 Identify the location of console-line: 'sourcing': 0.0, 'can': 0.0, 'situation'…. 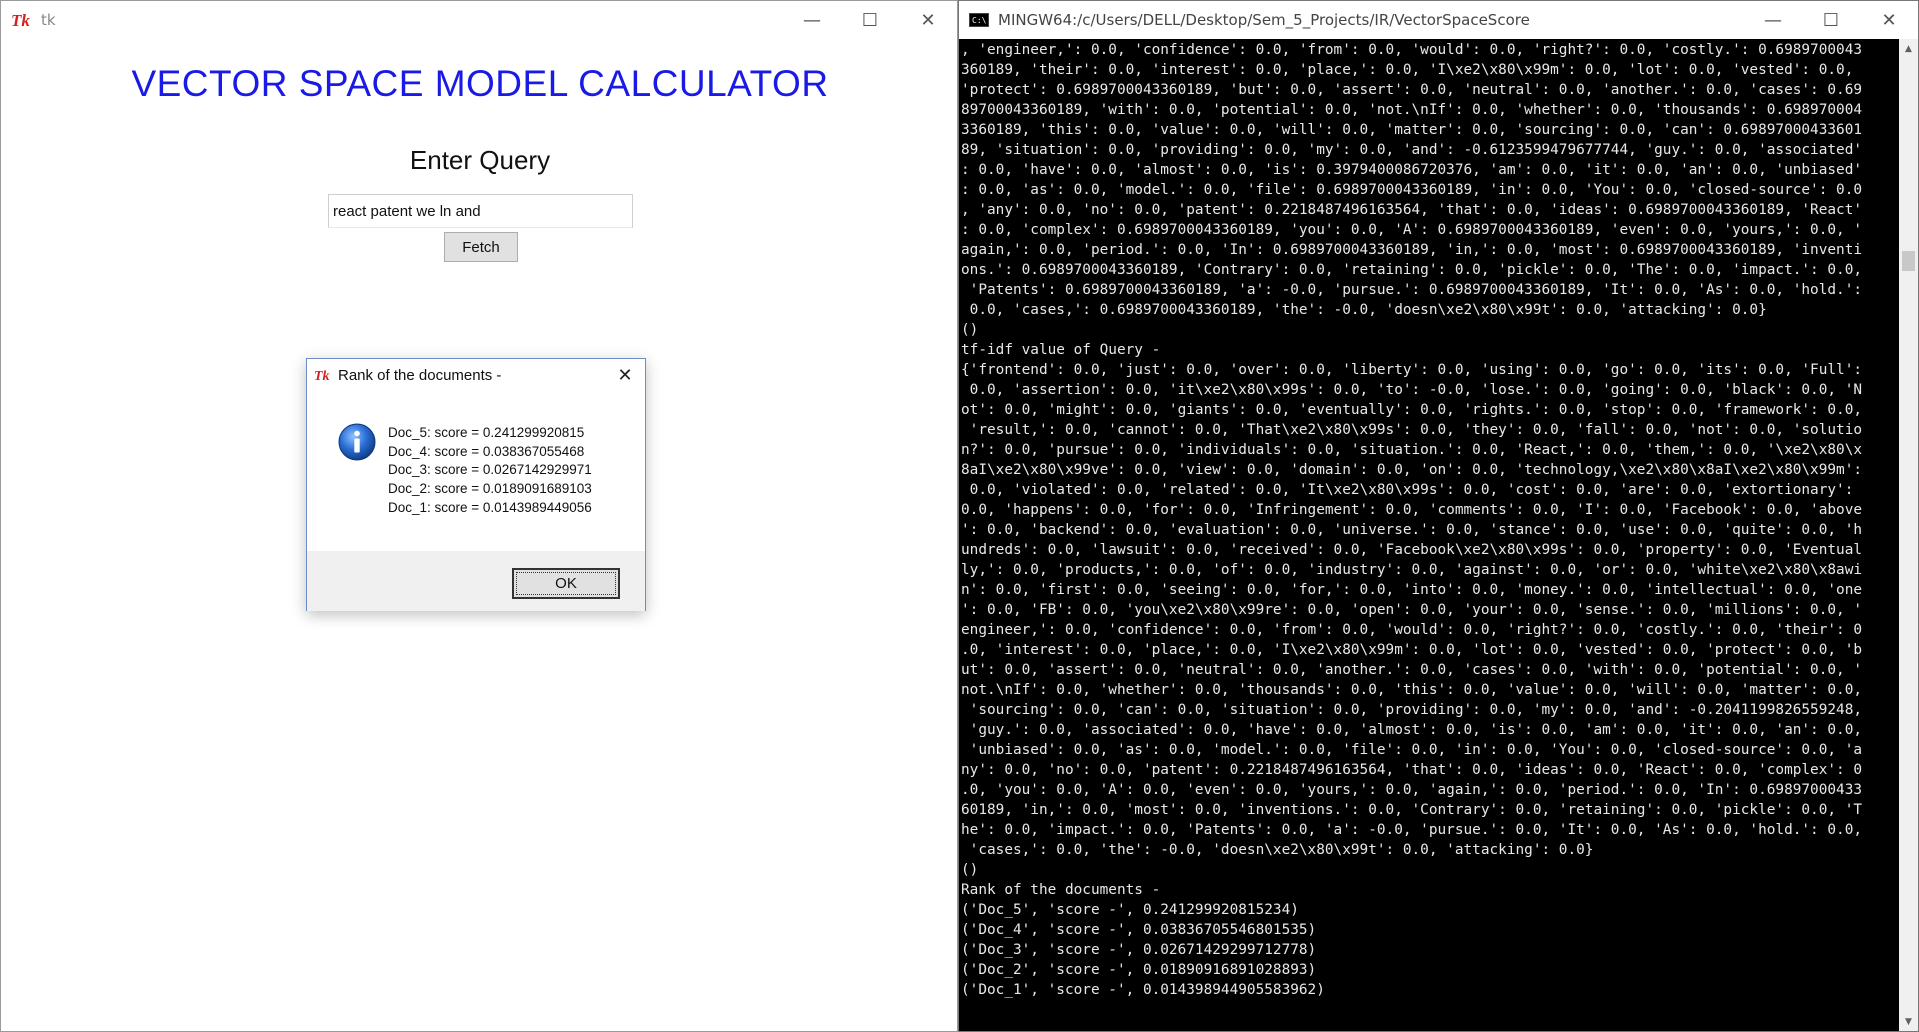
(1412, 710).